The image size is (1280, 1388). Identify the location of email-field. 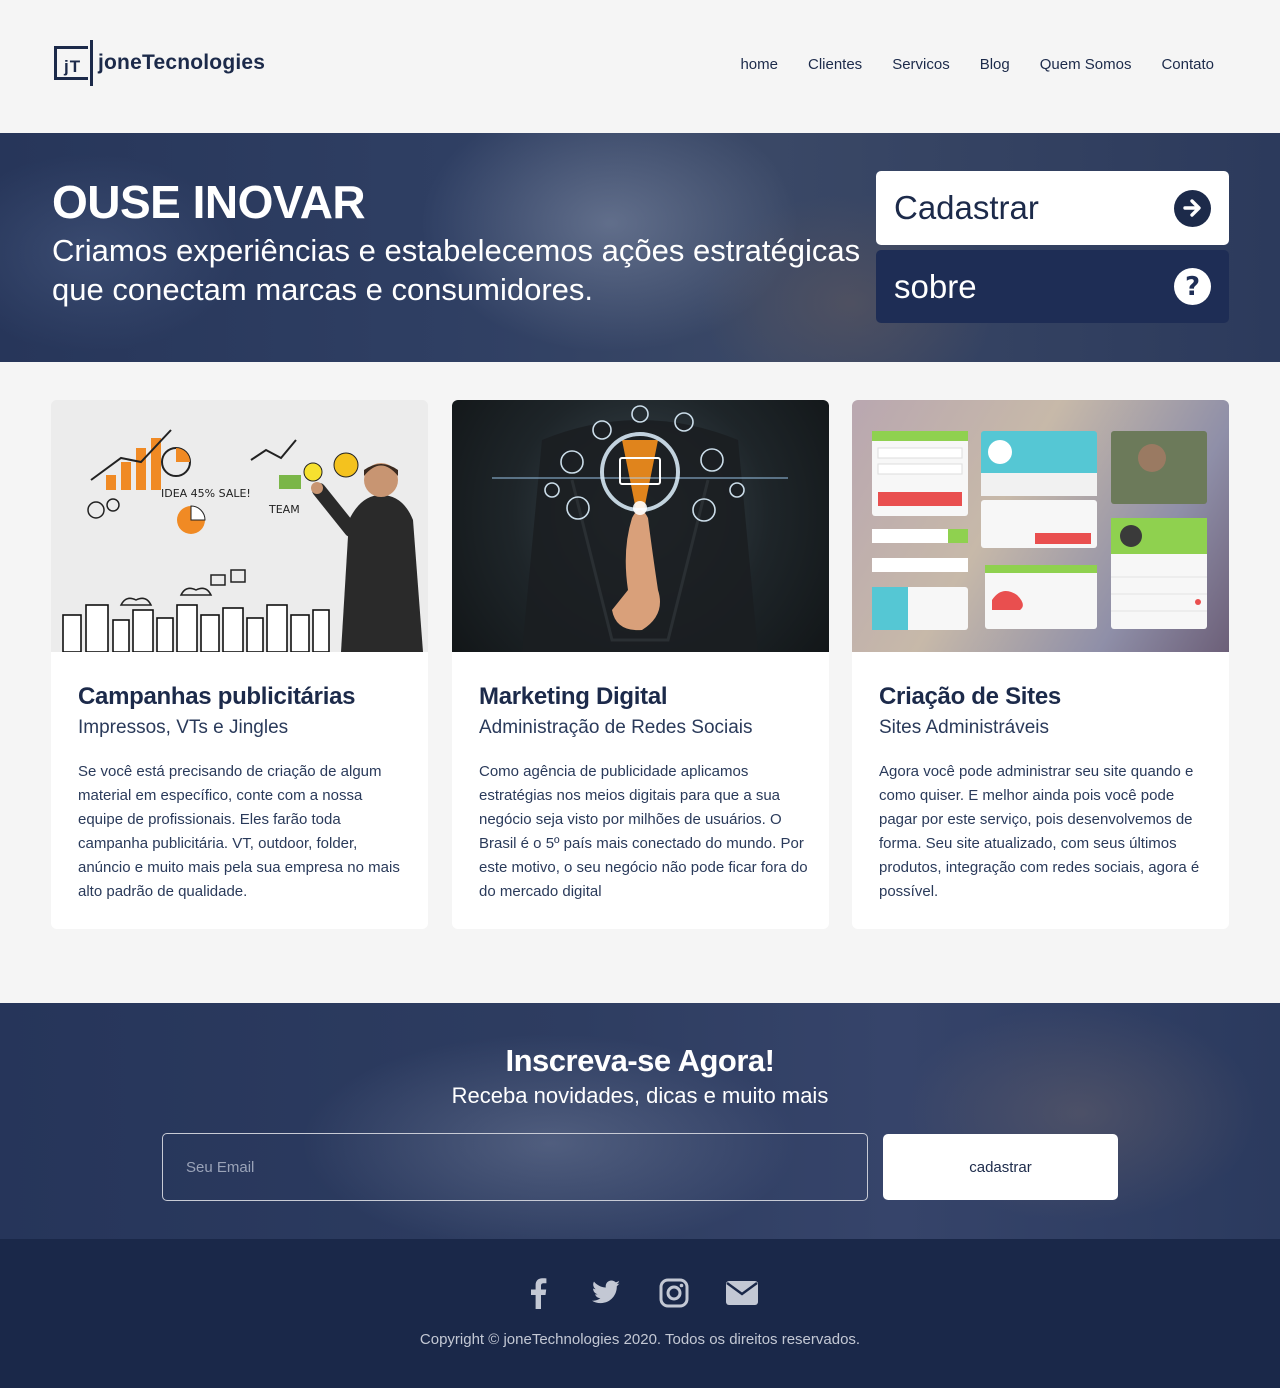
(515, 1167).